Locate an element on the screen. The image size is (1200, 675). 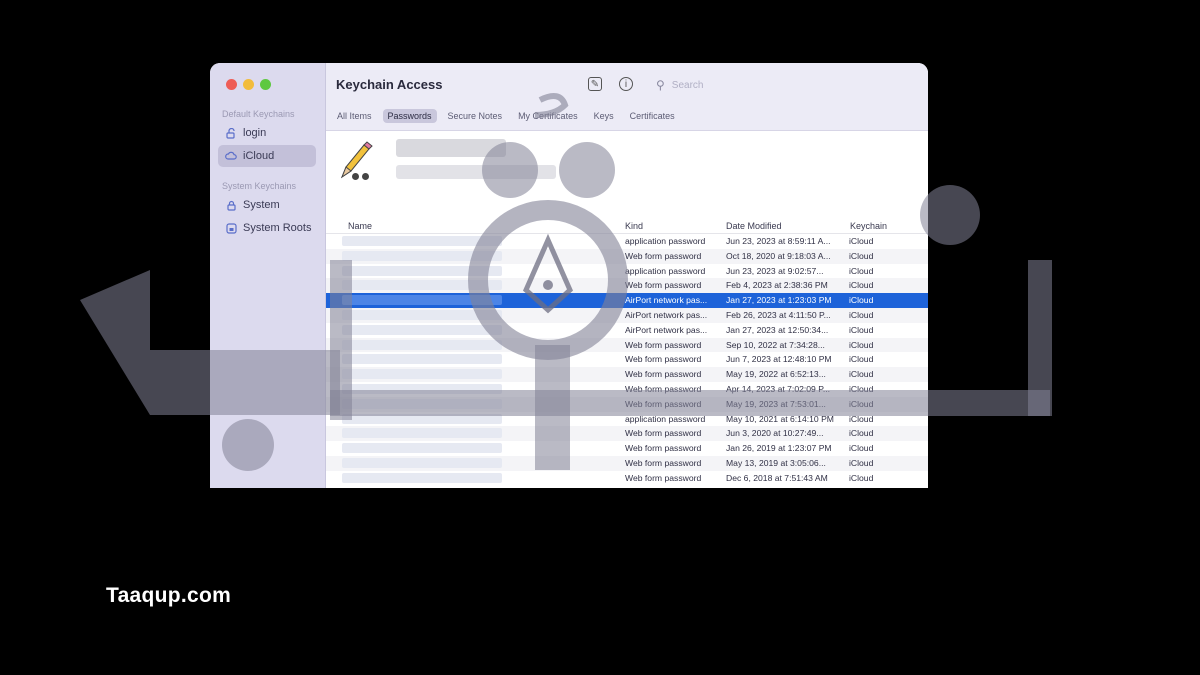
tab-keys: Keys is located at coordinates (604, 116).